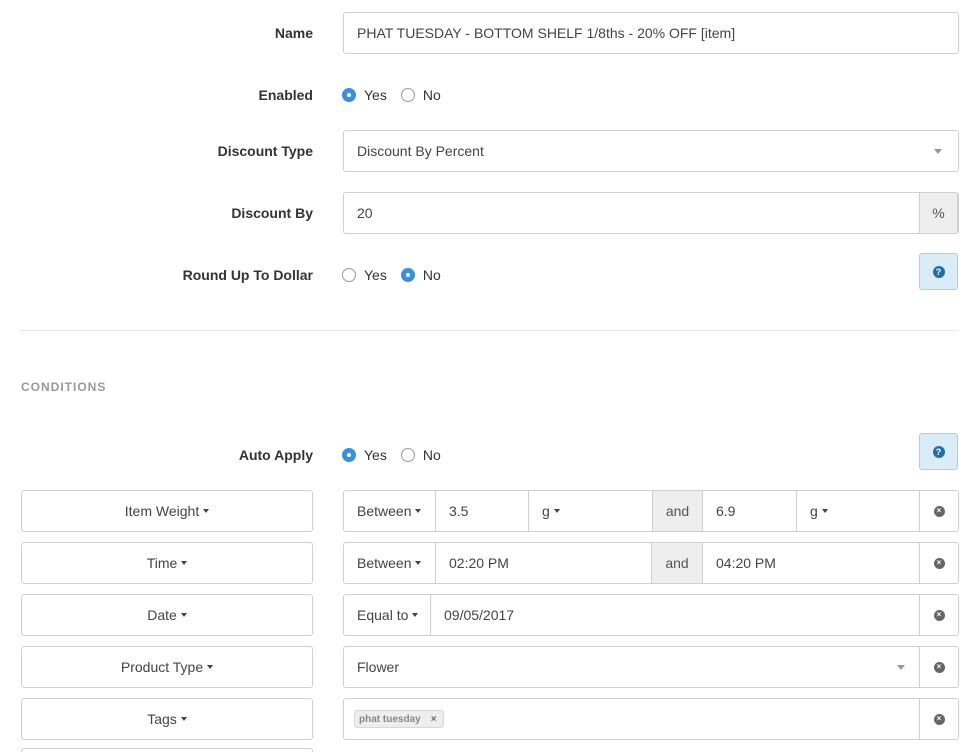  What do you see at coordinates (398, 95) in the screenshot?
I see `enabled-radio-group: Yes No` at bounding box center [398, 95].